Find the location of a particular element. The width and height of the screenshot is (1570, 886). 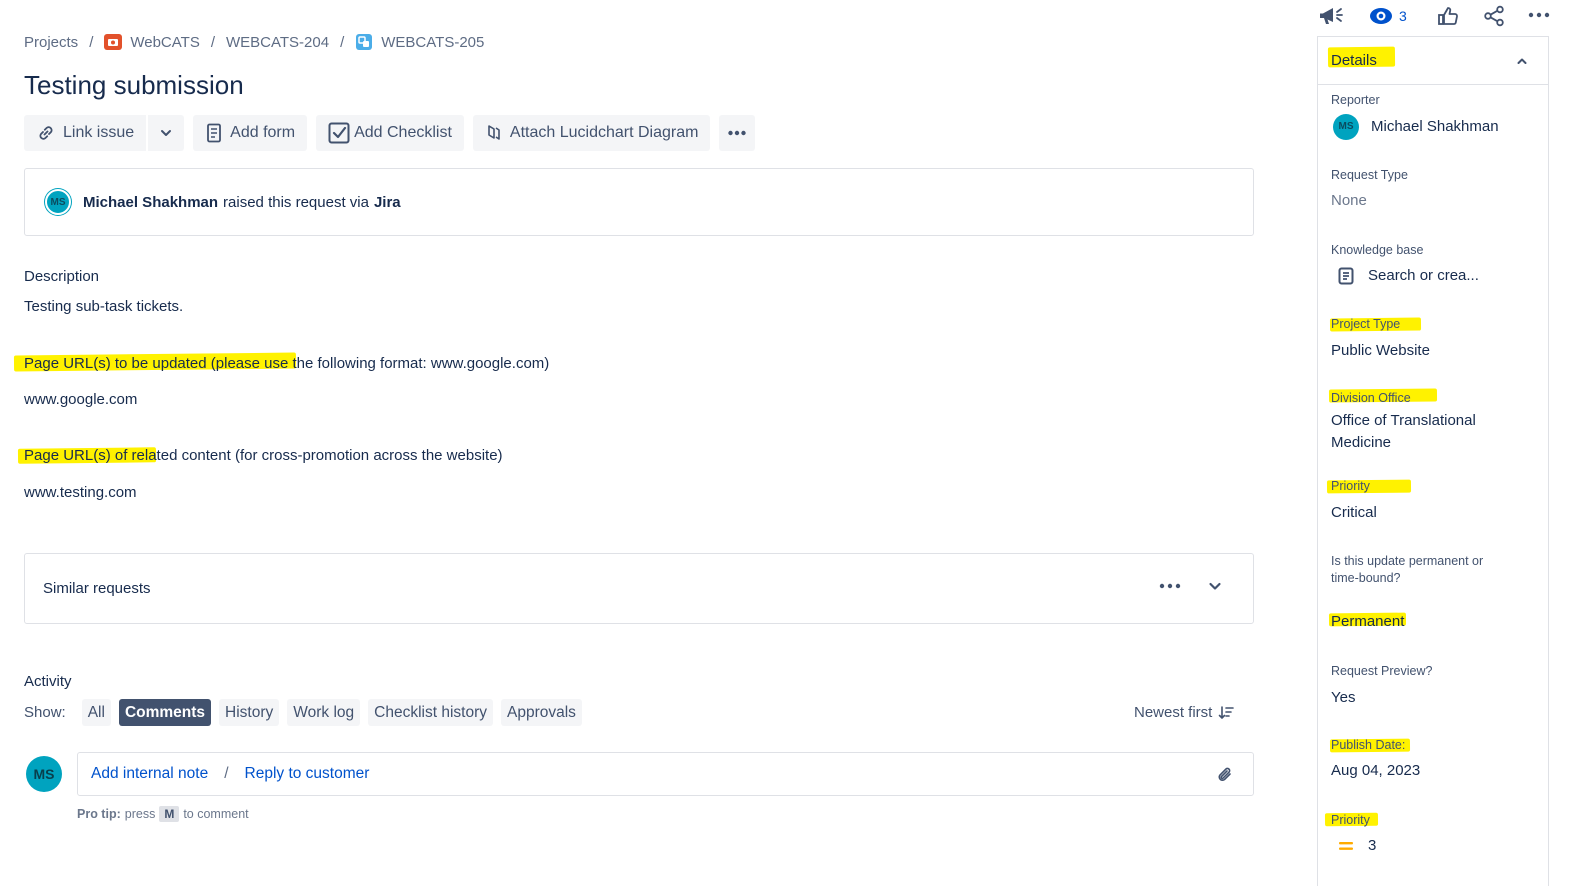

description-text: Testing sub-task tickets. is located at coordinates (103, 306).